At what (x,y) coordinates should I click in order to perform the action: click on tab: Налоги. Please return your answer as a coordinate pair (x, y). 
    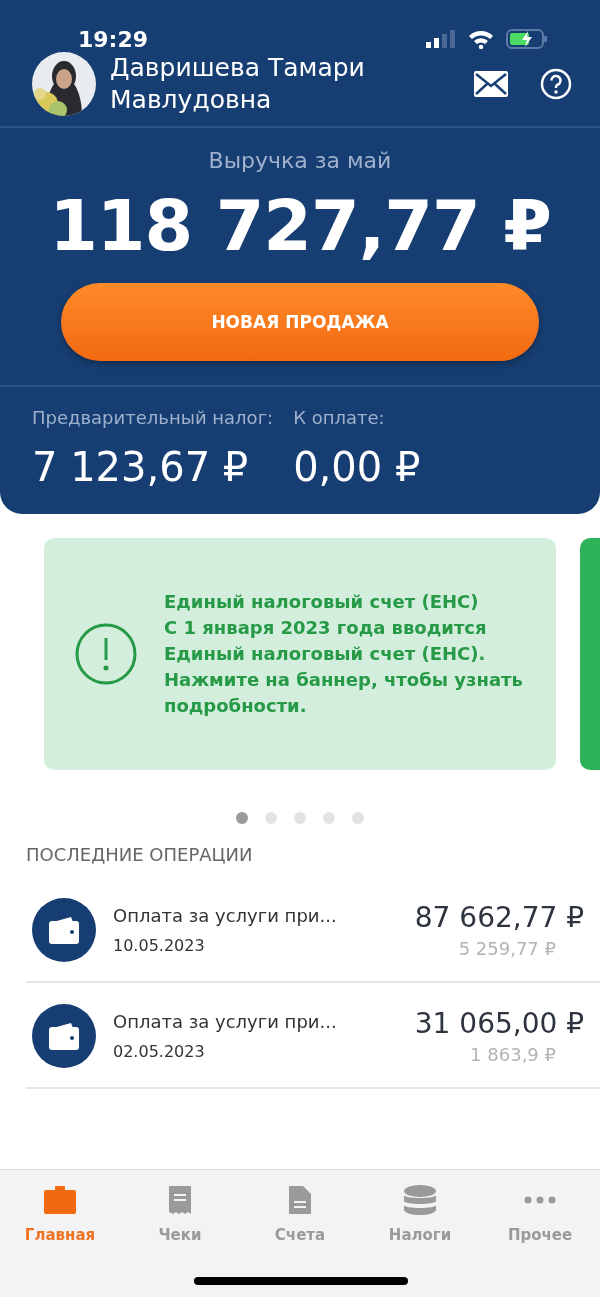
    Looking at the image, I should click on (420, 1212).